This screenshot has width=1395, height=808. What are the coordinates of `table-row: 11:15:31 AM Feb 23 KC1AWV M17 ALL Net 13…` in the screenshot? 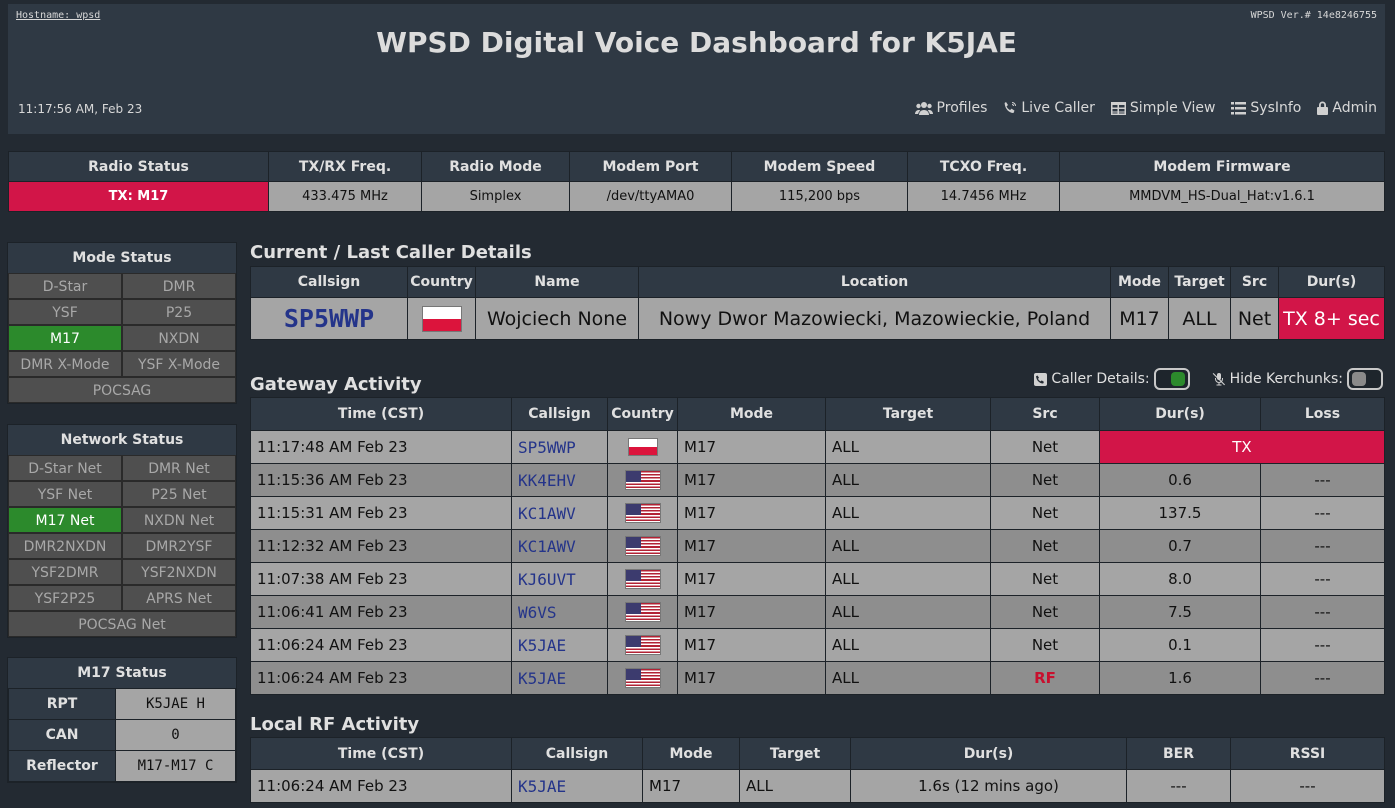 It's located at (817, 513).